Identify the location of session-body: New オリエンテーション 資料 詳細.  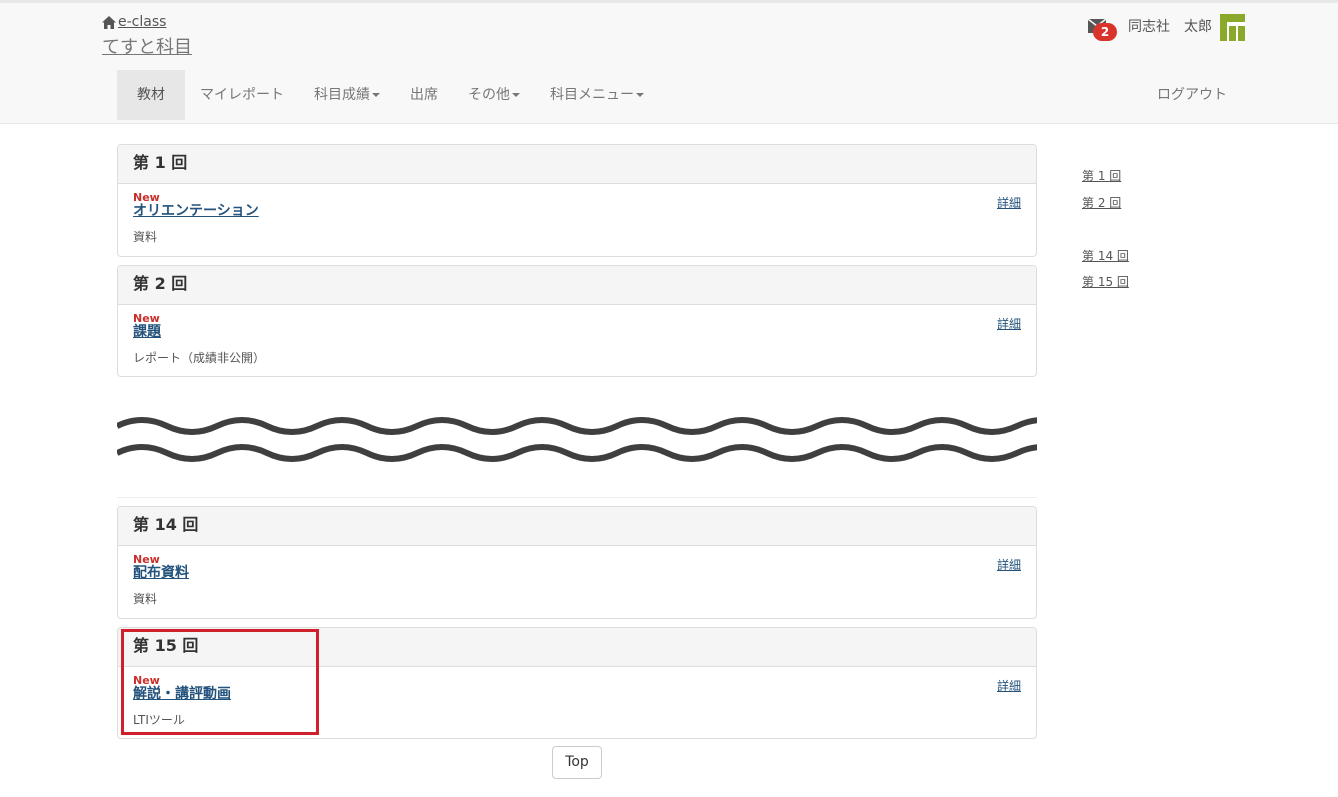
(577, 219).